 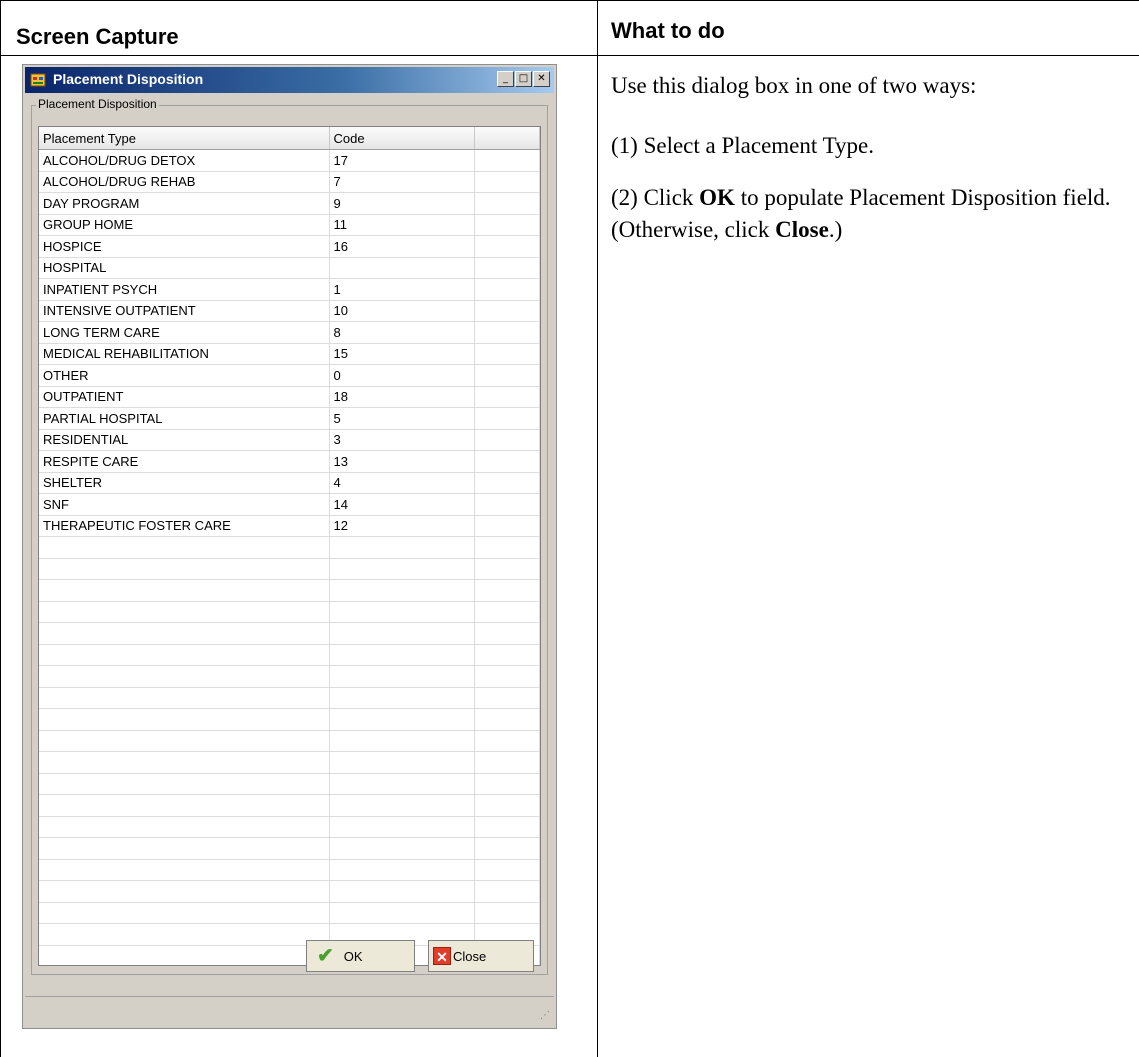 I want to click on code-cell: 17, so click(x=402, y=160).